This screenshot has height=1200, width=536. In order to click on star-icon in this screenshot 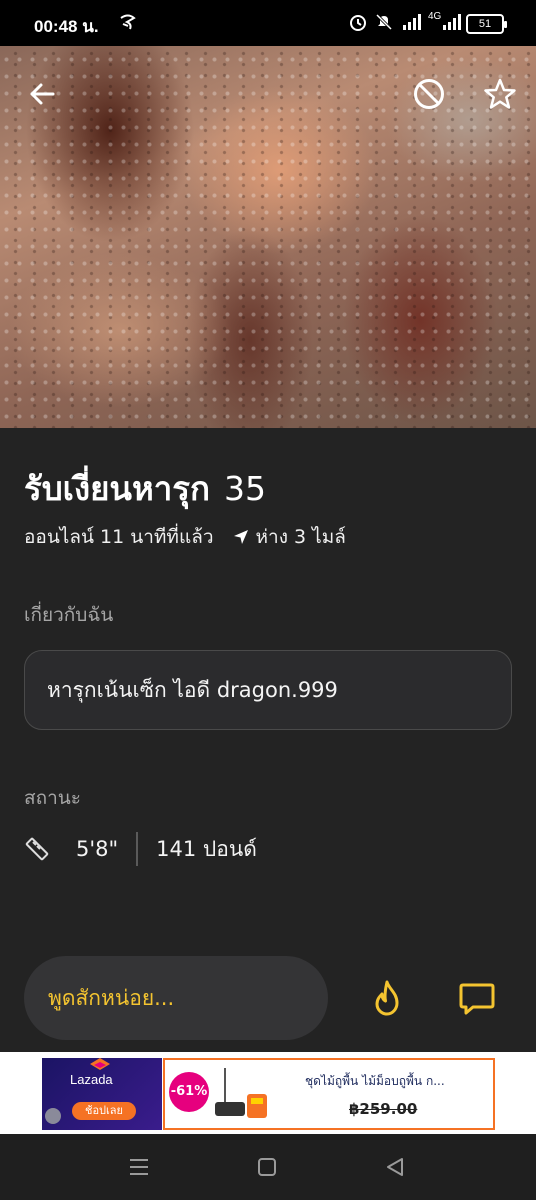, I will do `click(500, 93)`.